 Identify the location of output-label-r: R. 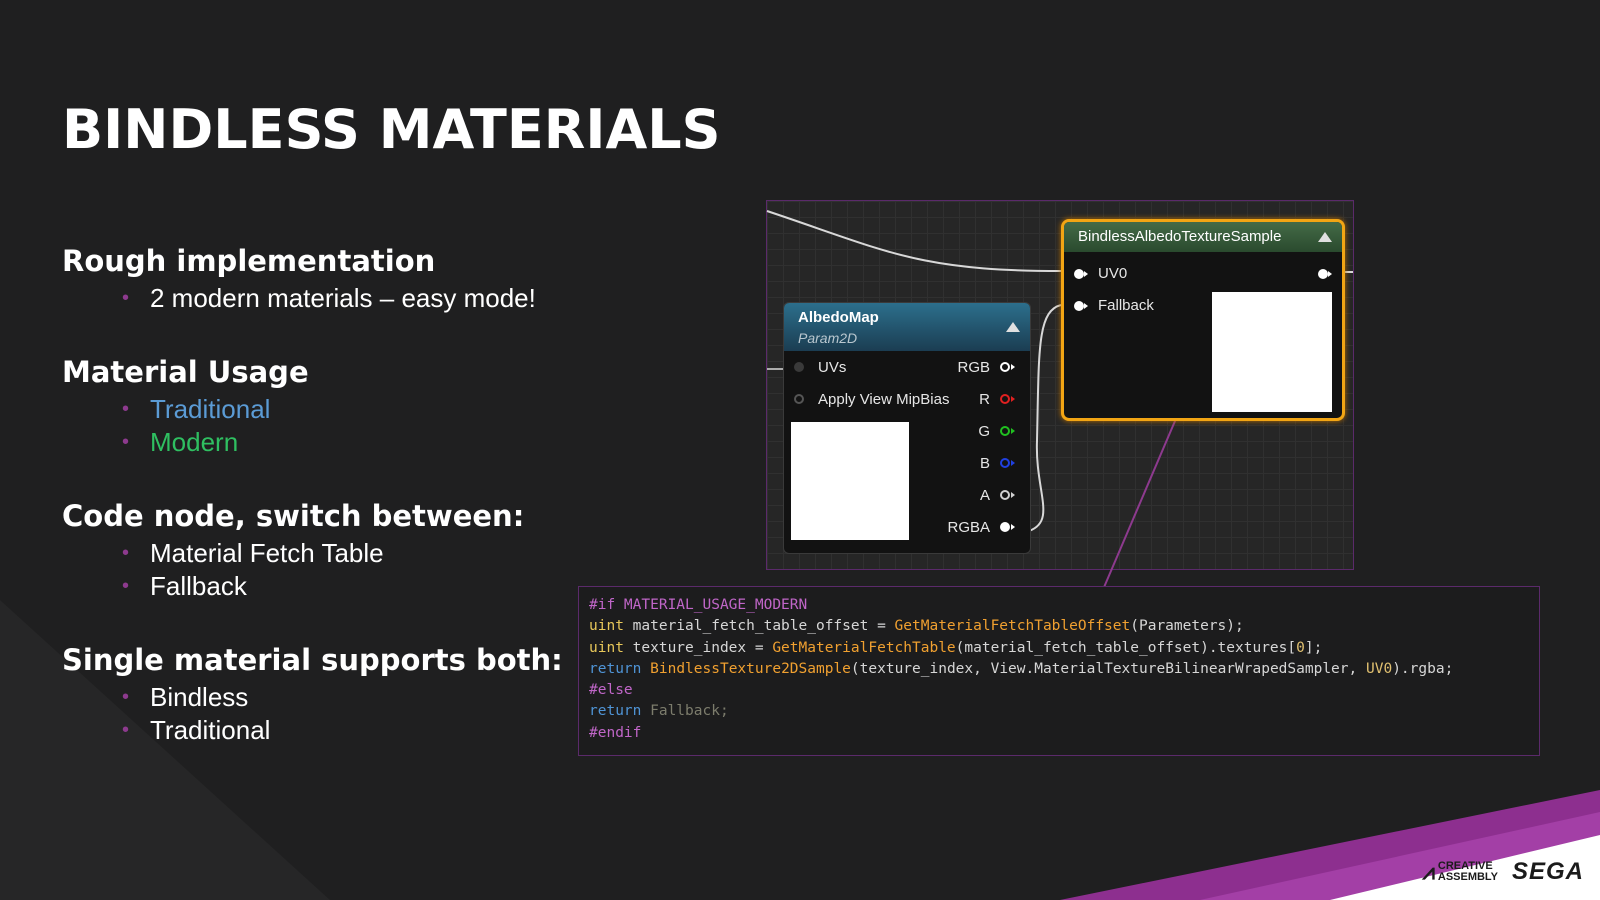
(984, 399).